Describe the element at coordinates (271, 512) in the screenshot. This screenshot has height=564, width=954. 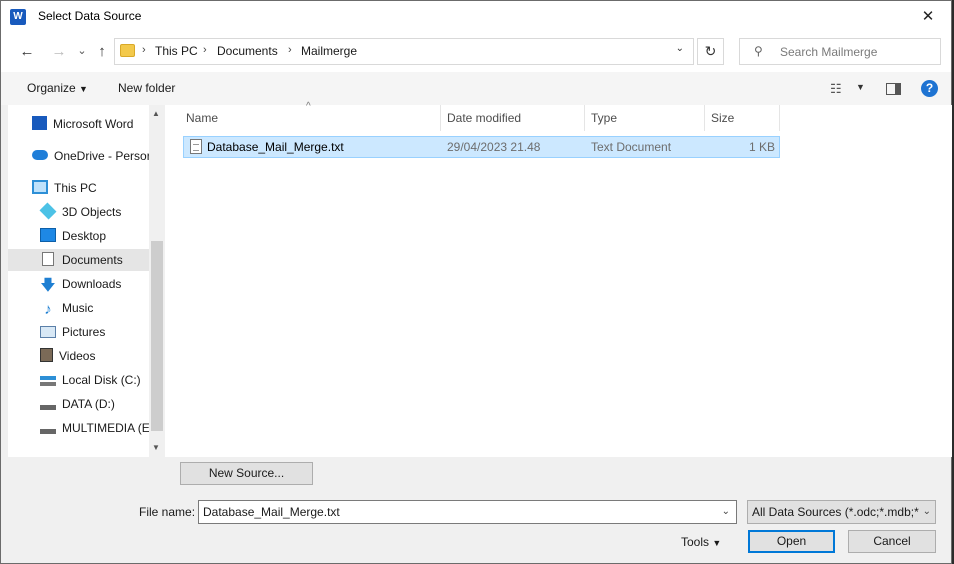
I see `file-name-value: Database_Mail_Merge.txt` at that location.